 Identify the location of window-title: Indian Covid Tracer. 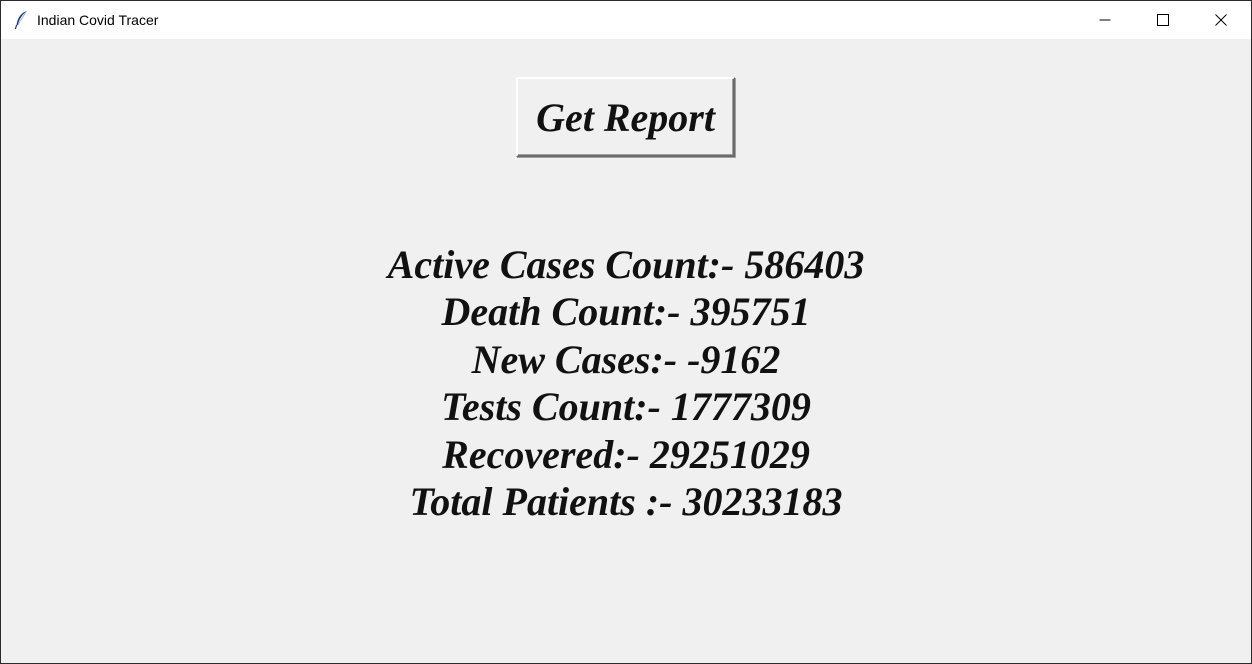
(98, 20).